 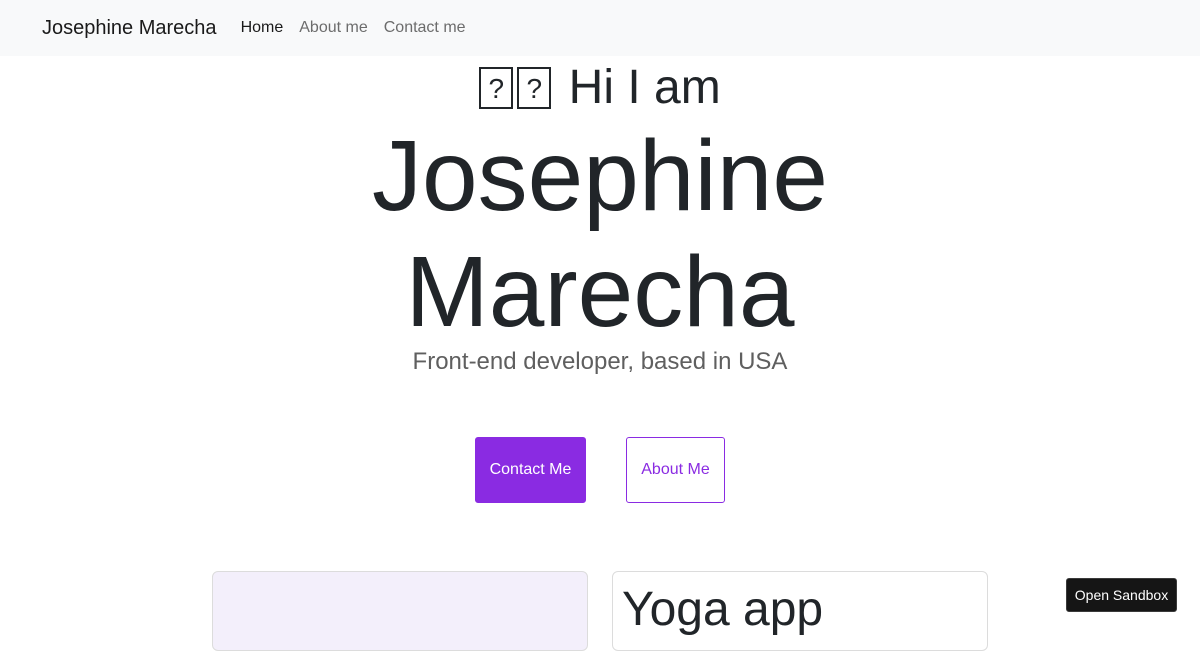 I want to click on greeting-text: Hi I am, so click(x=644, y=87).